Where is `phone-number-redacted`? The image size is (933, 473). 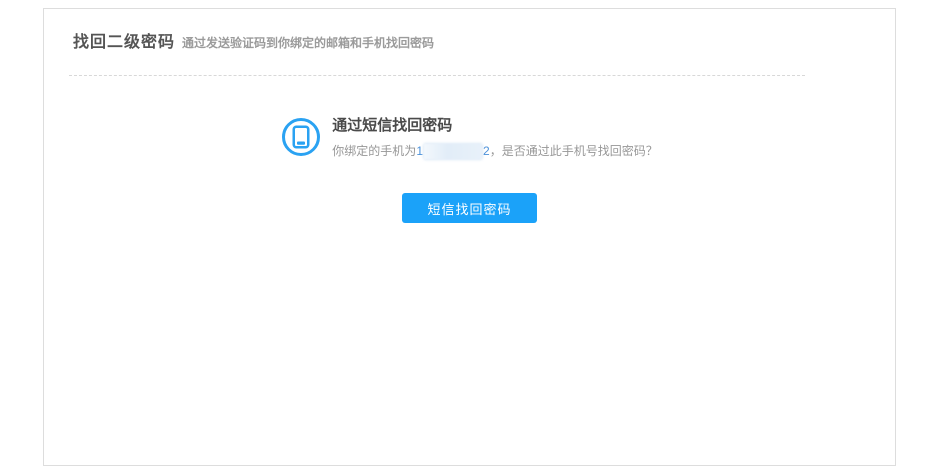 phone-number-redacted is located at coordinates (453, 151).